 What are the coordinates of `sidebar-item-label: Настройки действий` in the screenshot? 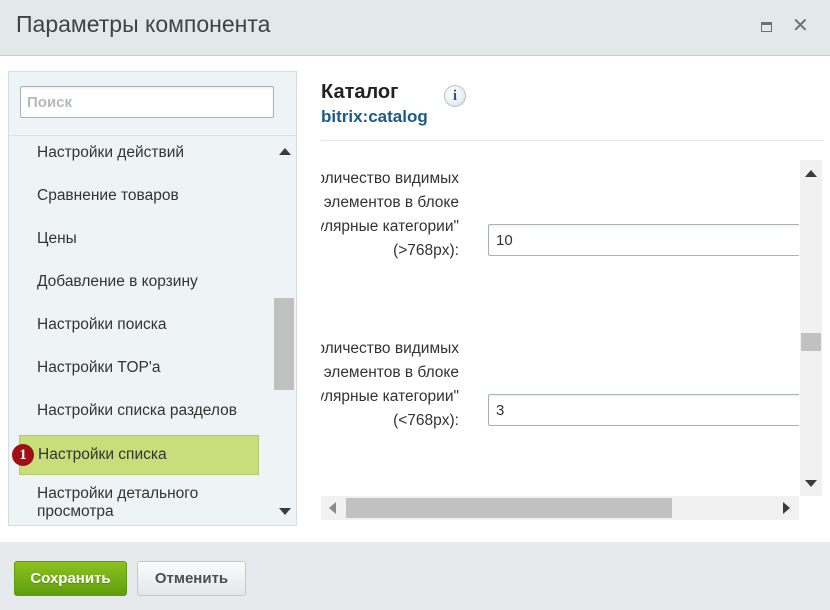 It's located at (111, 152).